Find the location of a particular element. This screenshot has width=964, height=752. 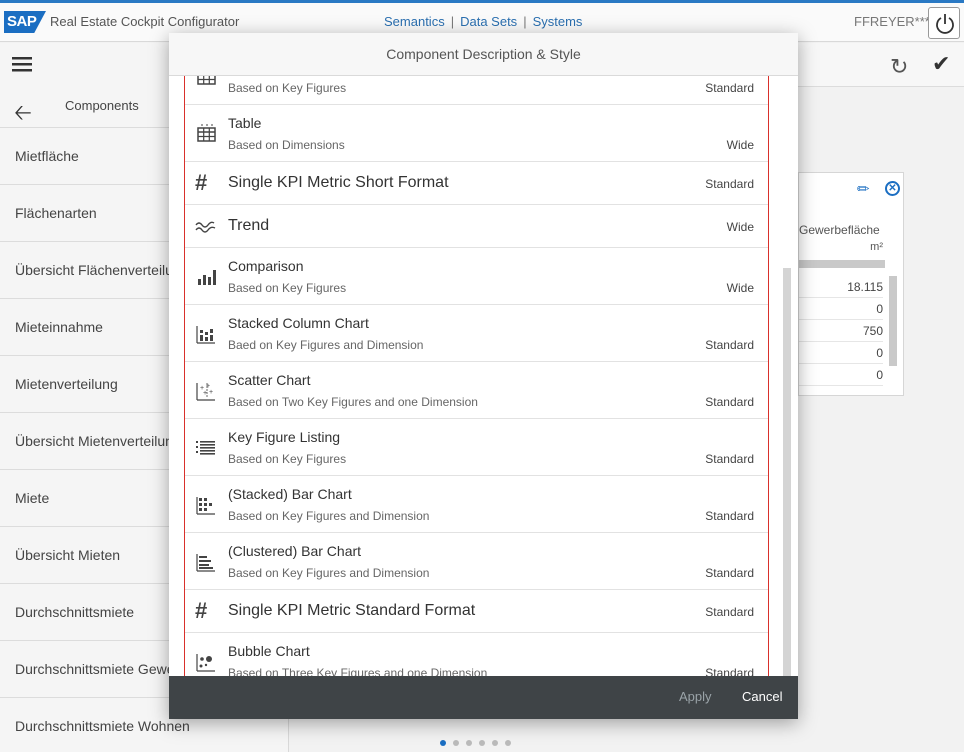

item-title: Comparison is located at coordinates (266, 266).